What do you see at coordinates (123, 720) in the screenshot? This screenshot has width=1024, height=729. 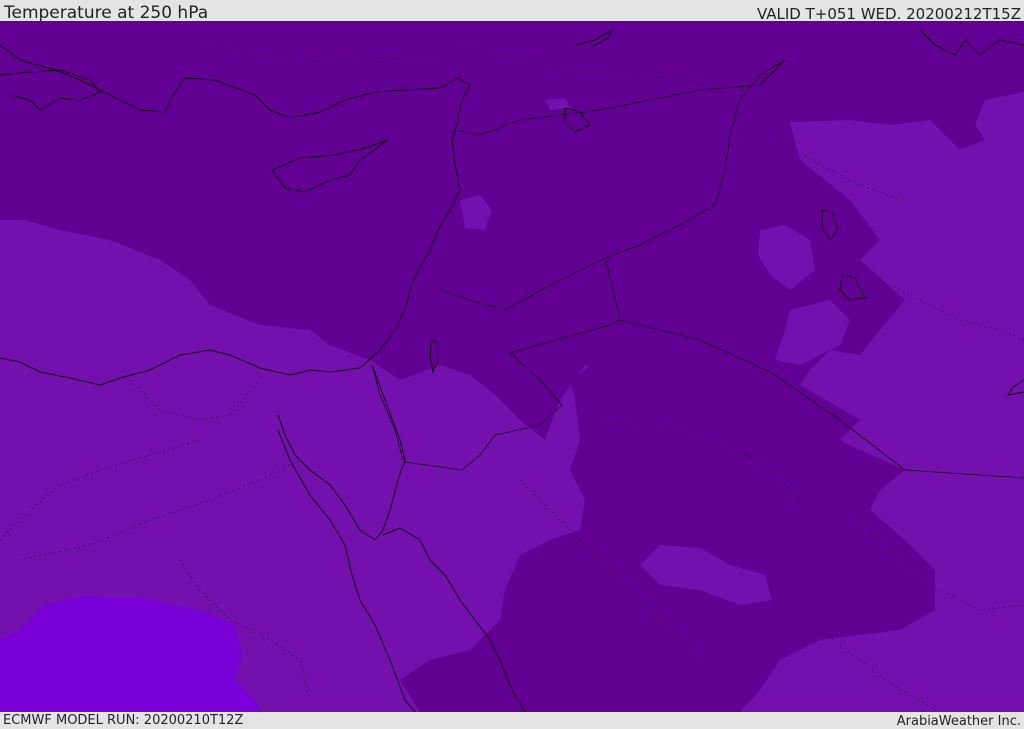 I see `model-run-label: ECMWF MODEL RUN: 20200210T12Z` at bounding box center [123, 720].